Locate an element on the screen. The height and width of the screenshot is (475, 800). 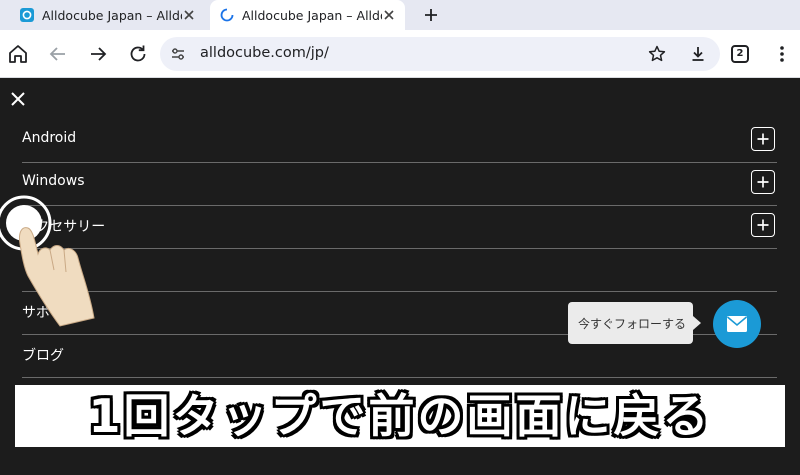
follow-tooltip: 今すぐフォローする is located at coordinates (634, 323).